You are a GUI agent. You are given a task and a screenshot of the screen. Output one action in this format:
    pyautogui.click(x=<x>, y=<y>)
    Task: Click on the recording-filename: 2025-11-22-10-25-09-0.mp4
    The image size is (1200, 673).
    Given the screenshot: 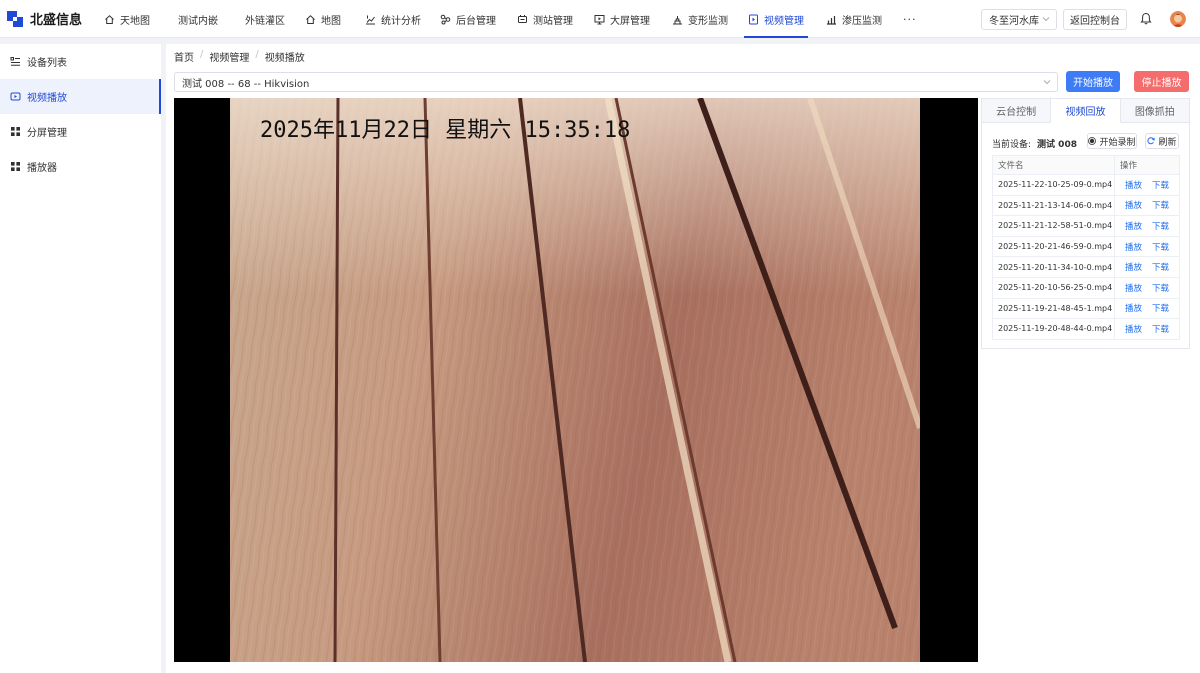 What is the action you would take?
    pyautogui.click(x=1053, y=185)
    